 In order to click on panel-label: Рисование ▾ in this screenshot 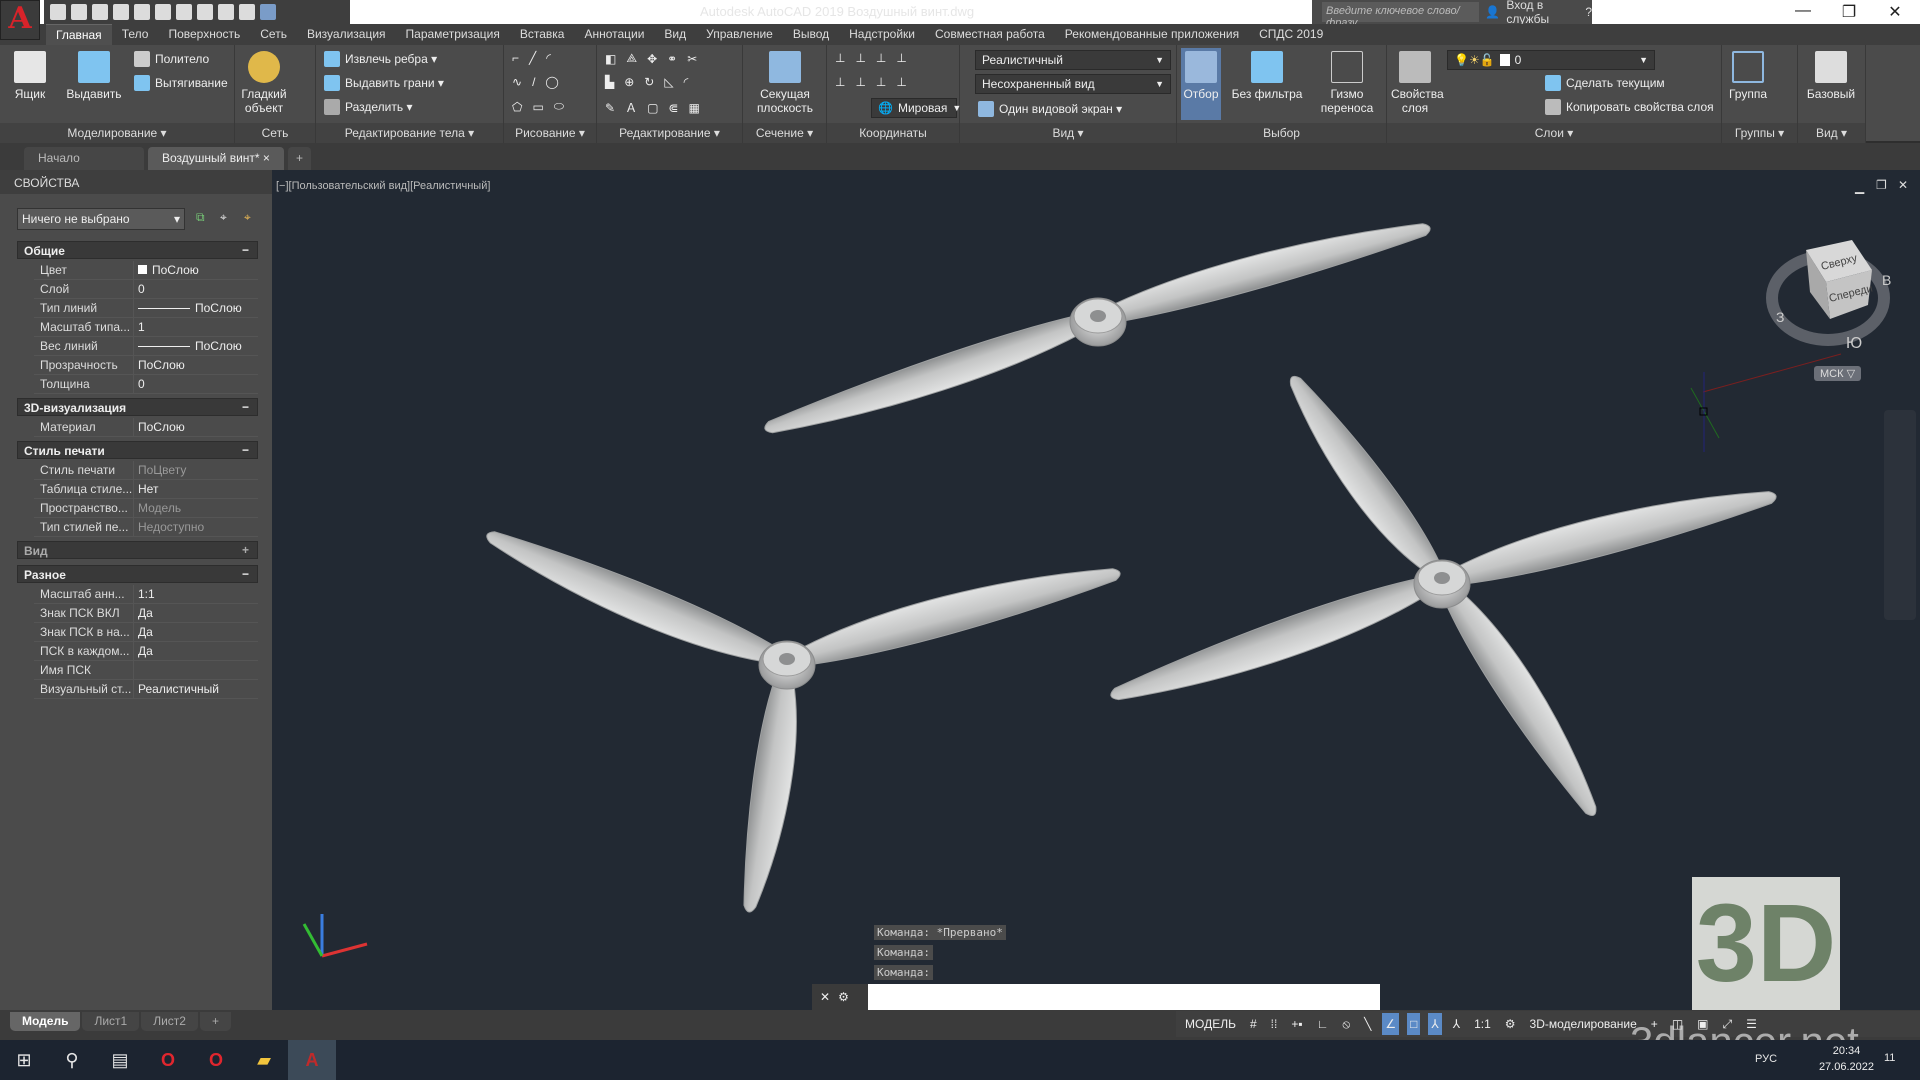, I will do `click(550, 133)`.